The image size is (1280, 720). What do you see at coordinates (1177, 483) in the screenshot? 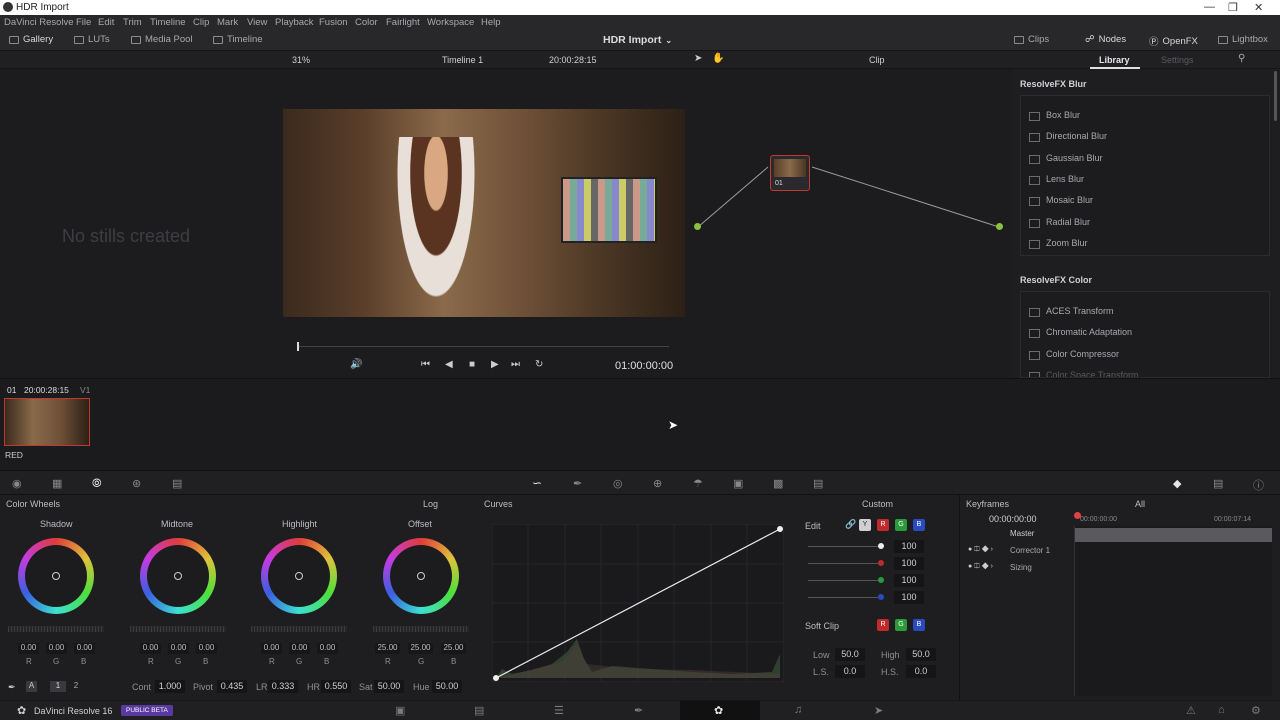
I see `keyframes-toggle-icon: ◆` at bounding box center [1177, 483].